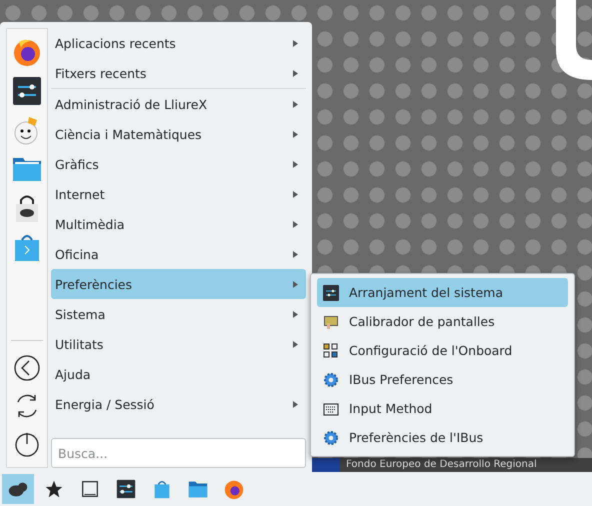 Image resolution: width=592 pixels, height=506 pixels. What do you see at coordinates (27, 368) in the screenshot?
I see `back-icon` at bounding box center [27, 368].